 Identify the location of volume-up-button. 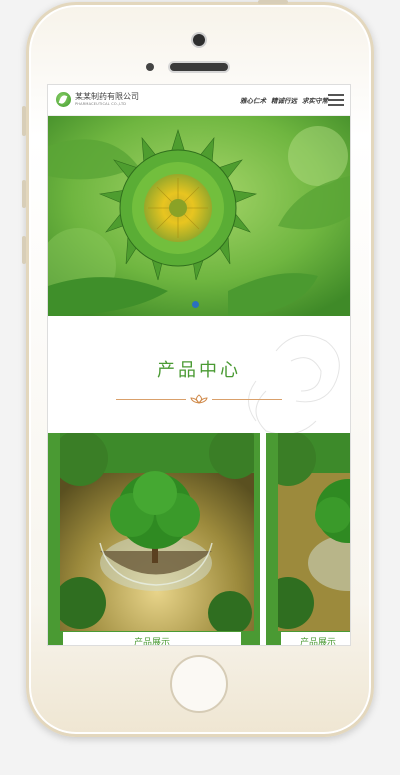
(24, 194).